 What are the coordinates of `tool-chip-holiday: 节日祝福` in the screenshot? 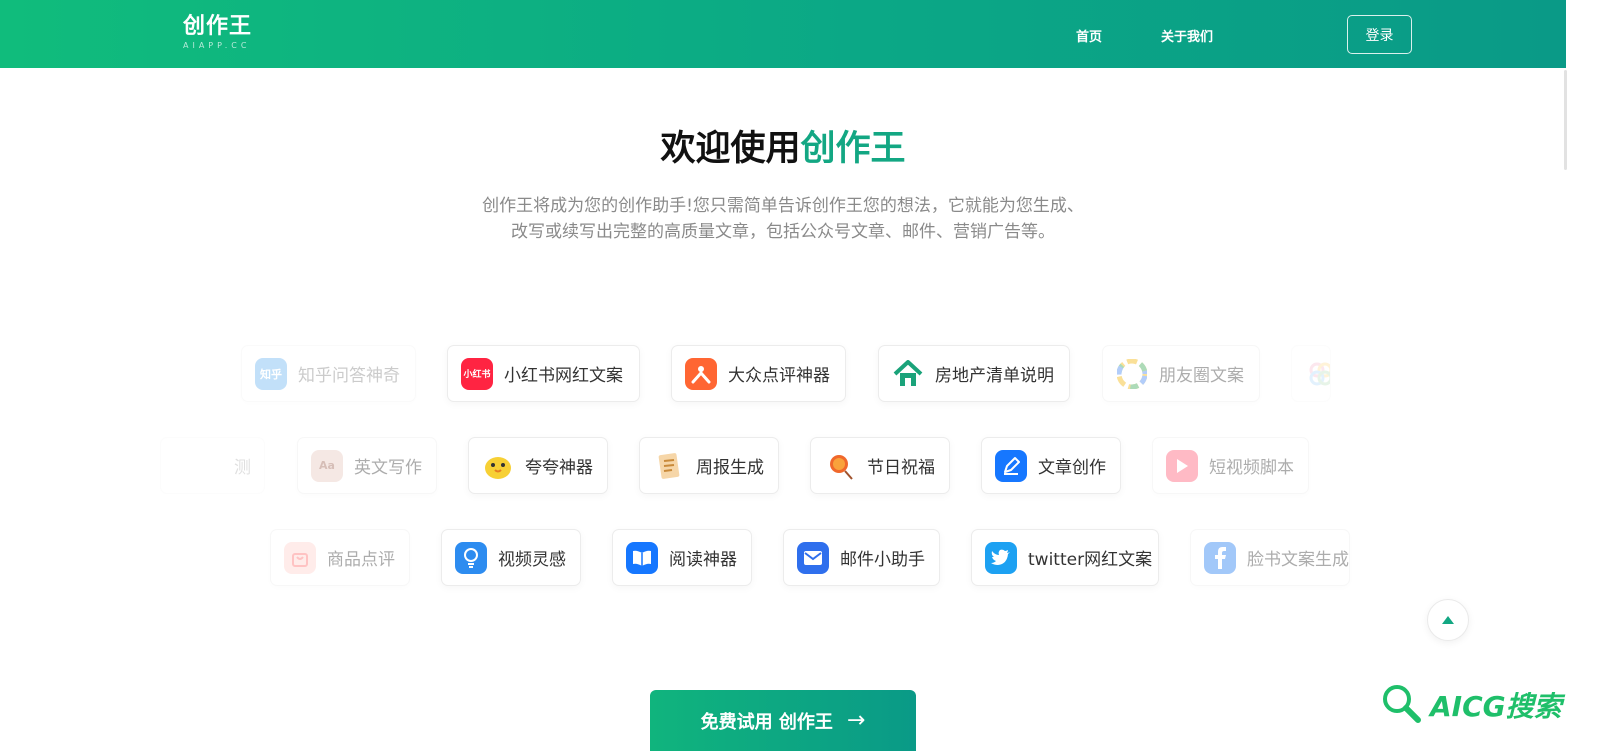 It's located at (880, 465).